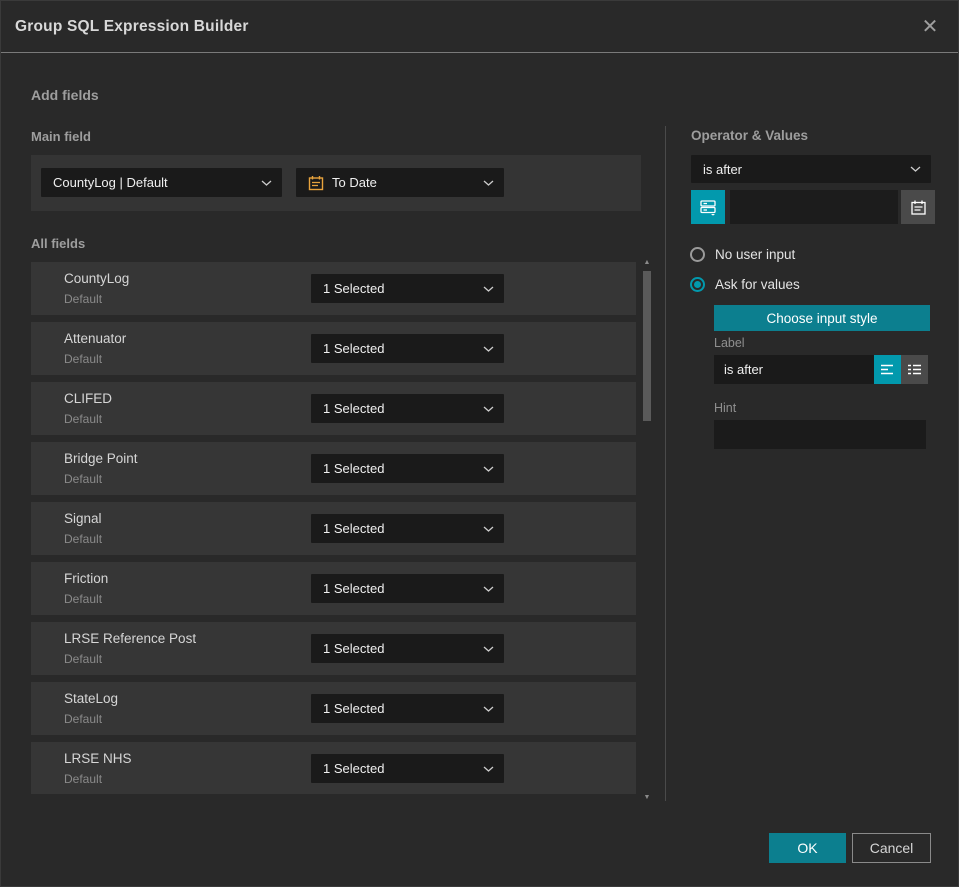 Image resolution: width=959 pixels, height=887 pixels. What do you see at coordinates (101, 458) in the screenshot?
I see `field-name: Bridge Point` at bounding box center [101, 458].